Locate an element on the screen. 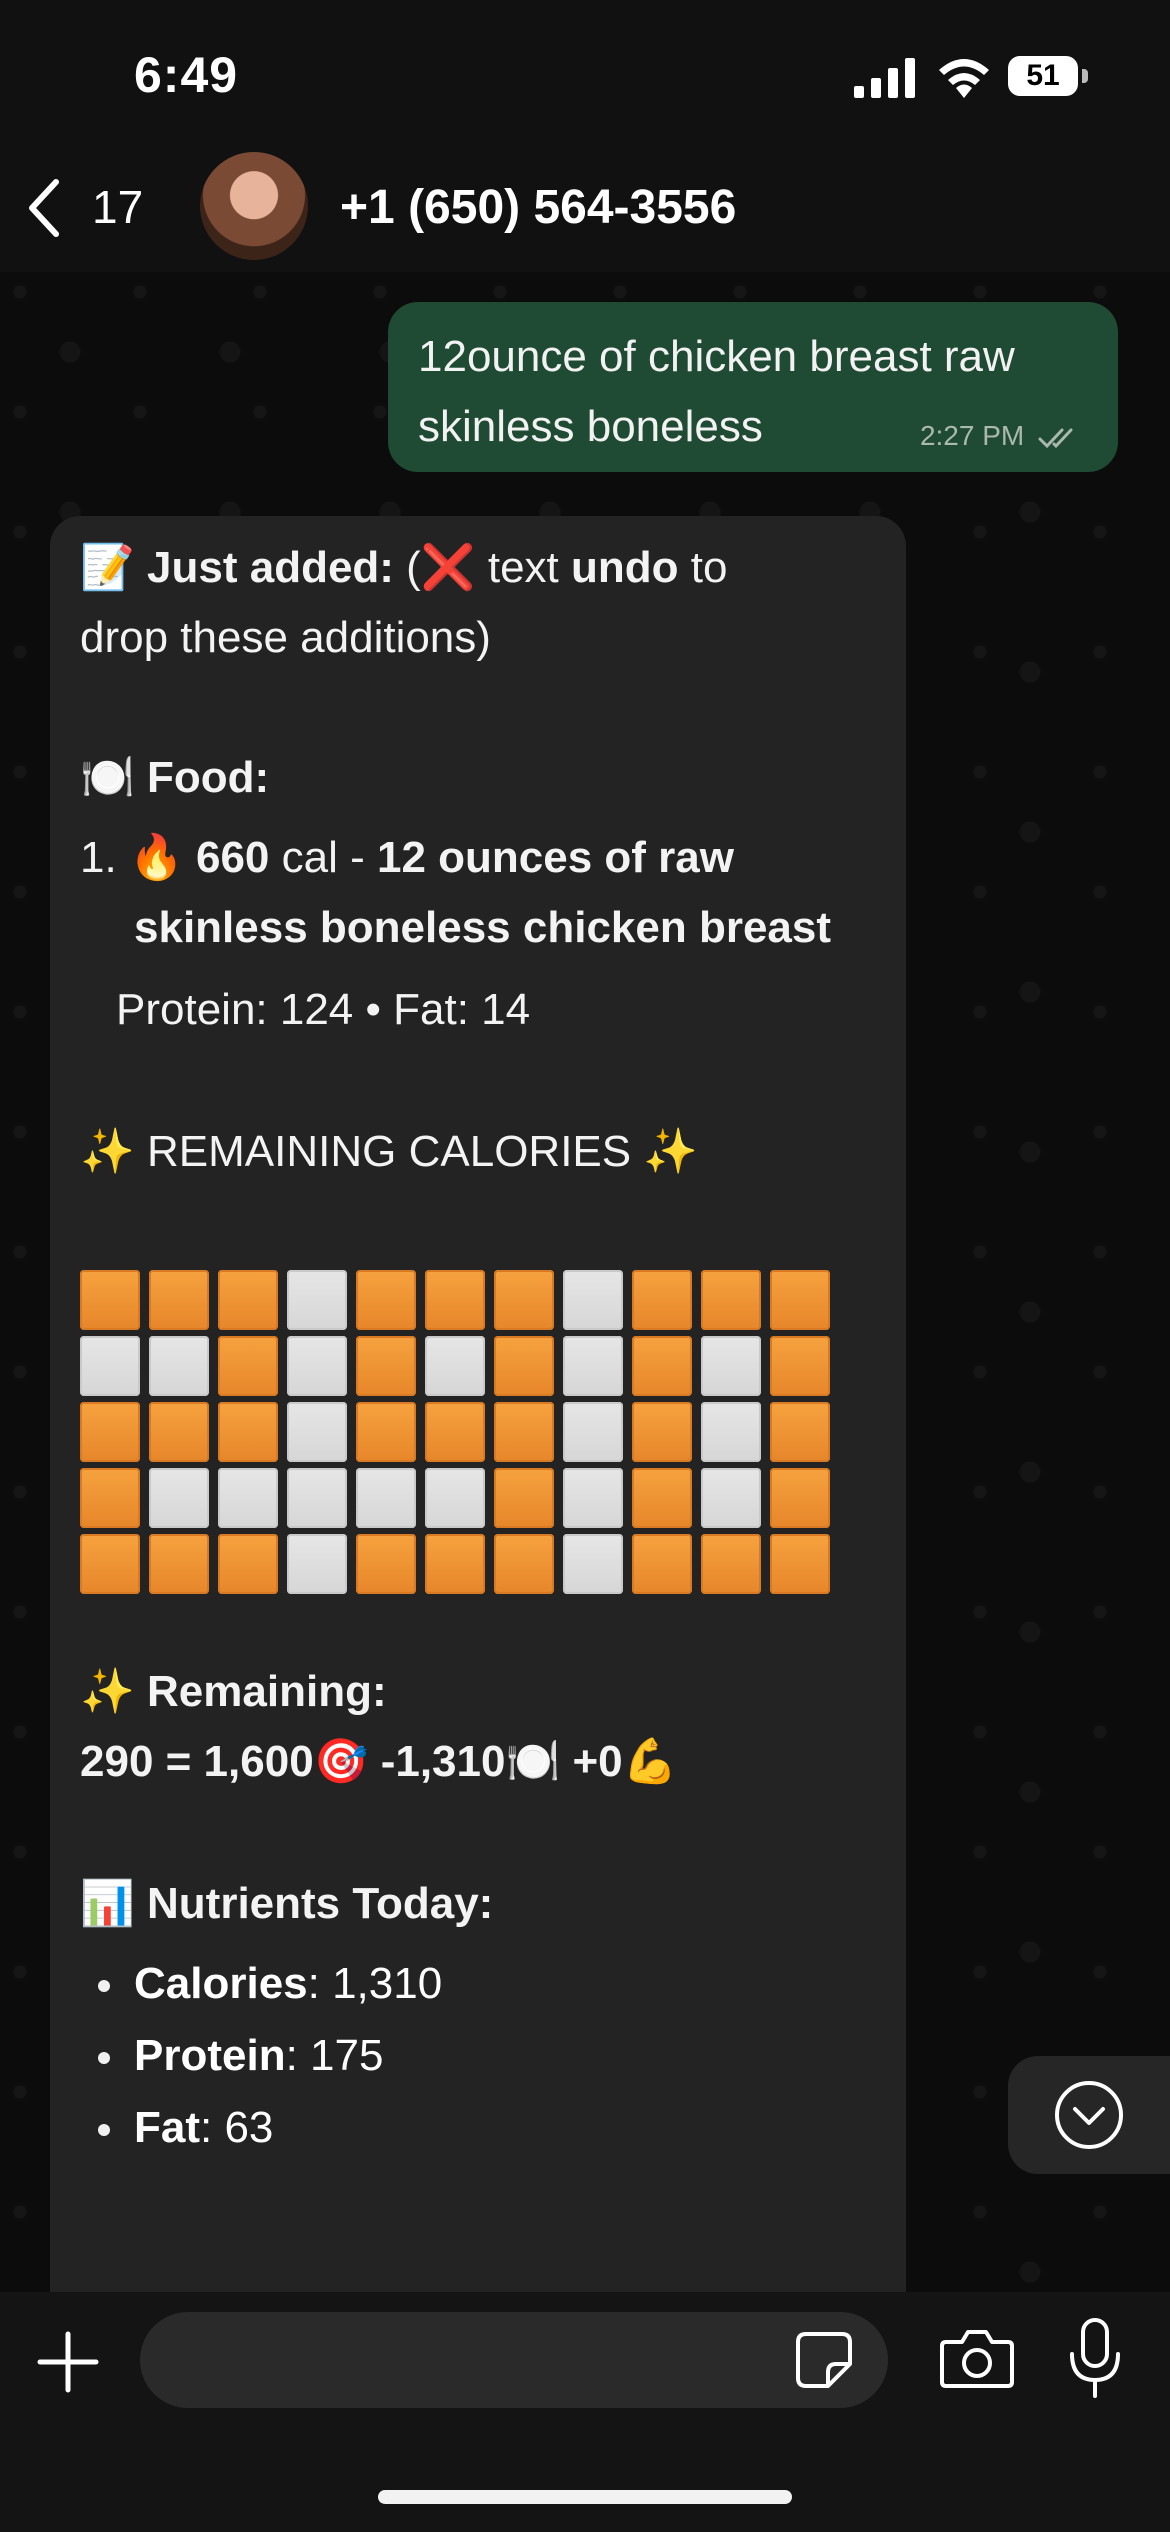  fire-emoji: 🔥 is located at coordinates (156, 857).